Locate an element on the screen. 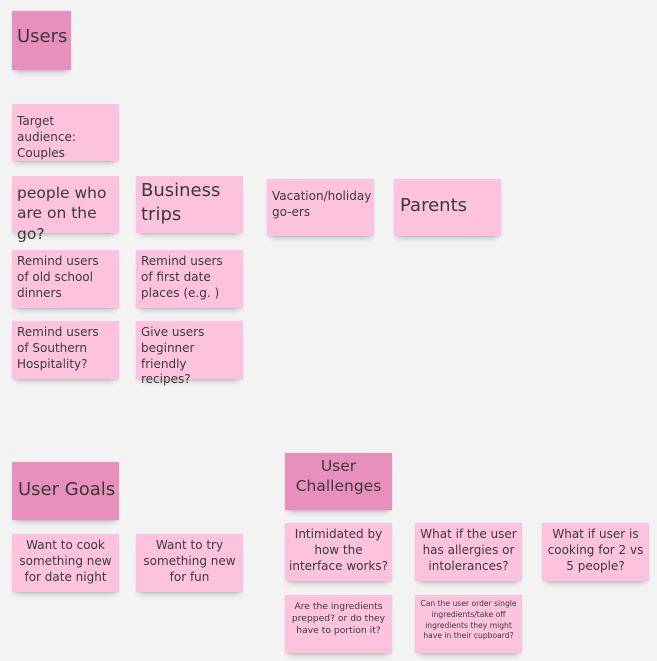  section-header-users-label: Users is located at coordinates (42, 36).